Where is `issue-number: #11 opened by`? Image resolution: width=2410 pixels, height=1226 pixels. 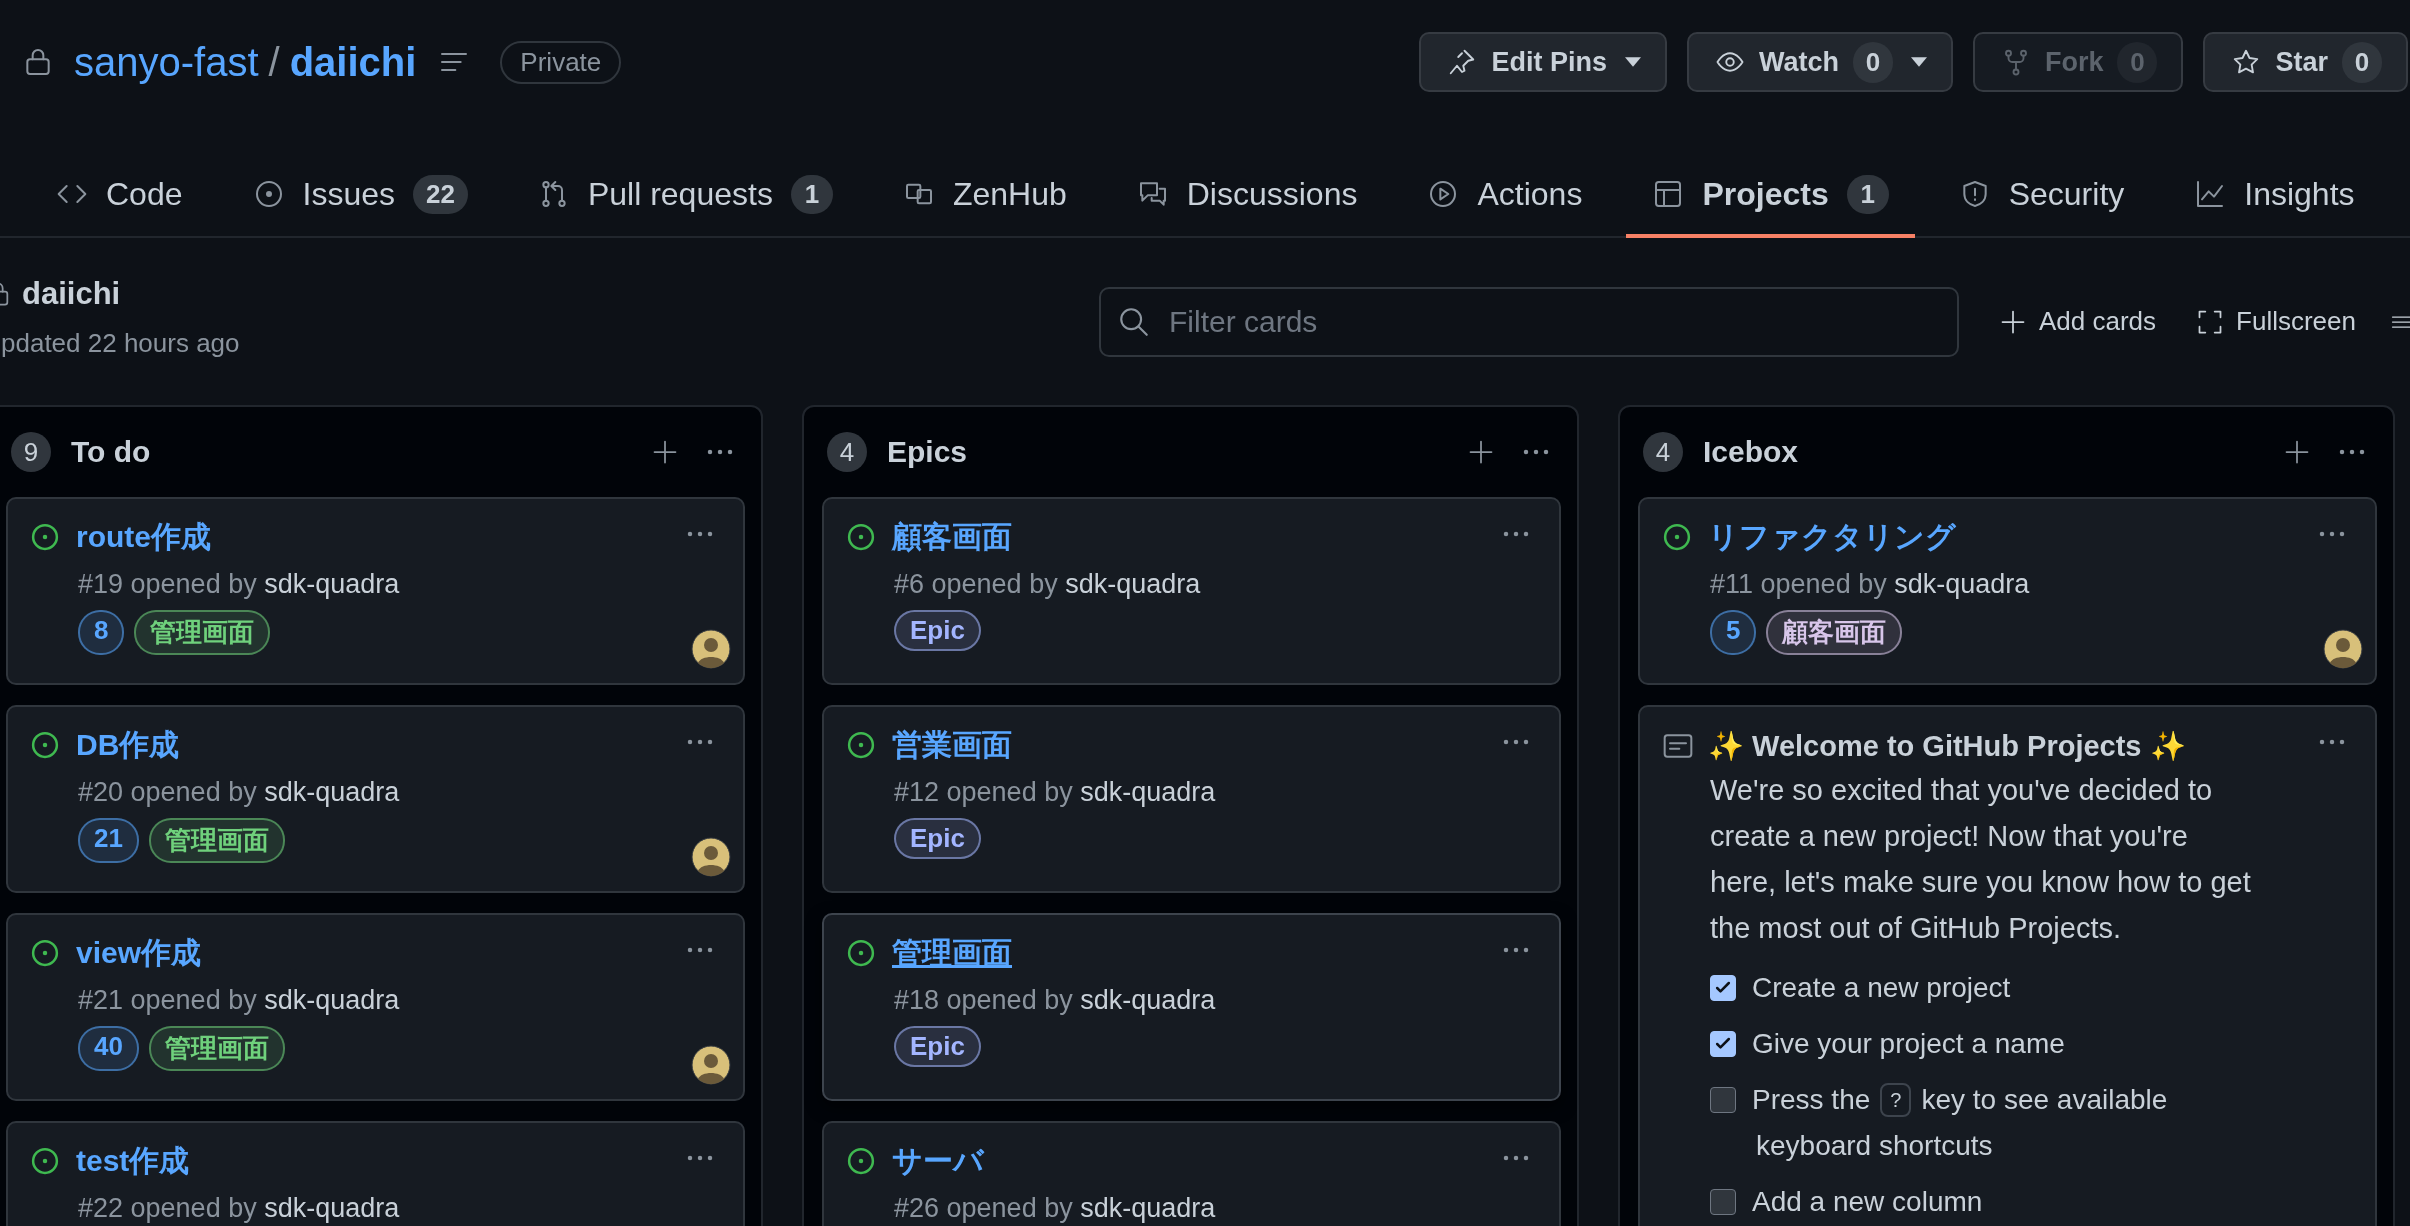
issue-number: #11 opened by is located at coordinates (1798, 584).